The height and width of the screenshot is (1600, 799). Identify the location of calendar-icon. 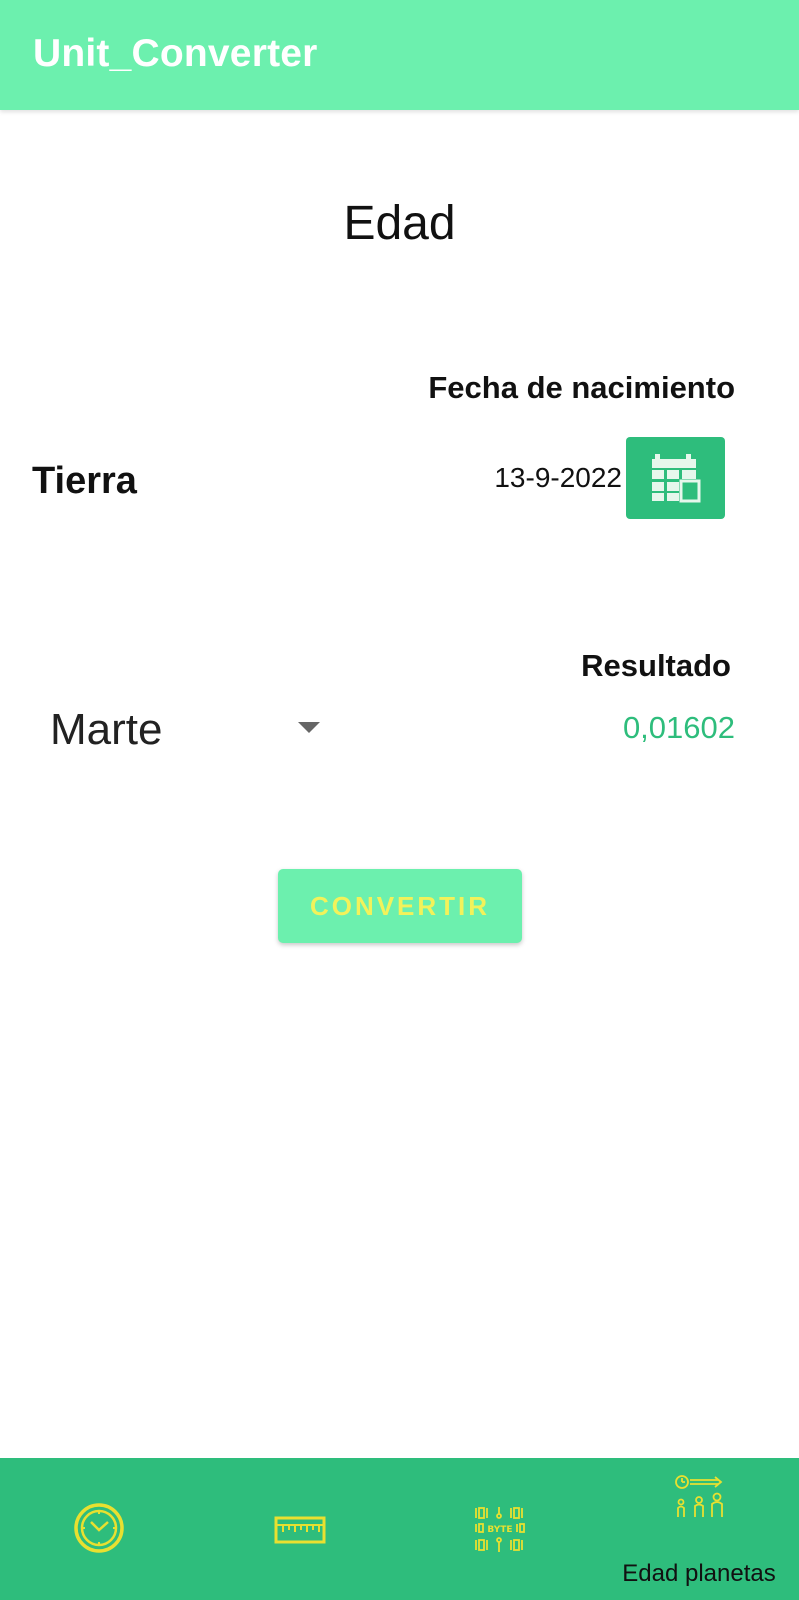
(675, 478).